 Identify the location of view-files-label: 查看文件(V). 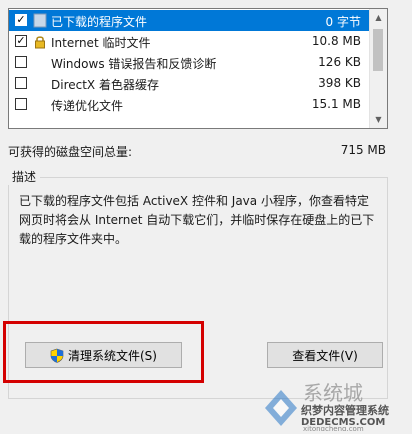
(325, 355).